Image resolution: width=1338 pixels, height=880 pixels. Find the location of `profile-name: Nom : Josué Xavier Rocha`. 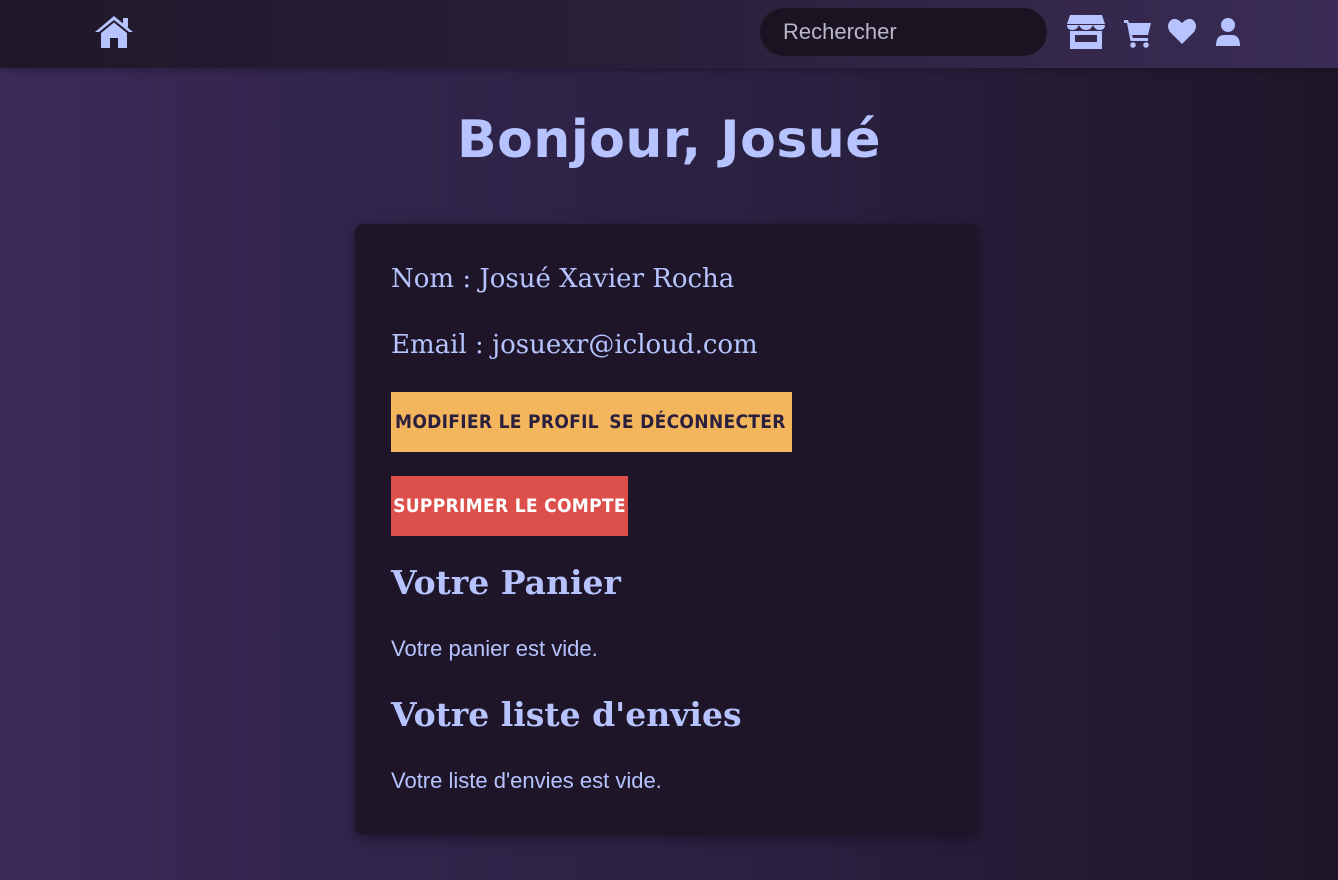

profile-name: Nom : Josué Xavier Rocha is located at coordinates (563, 279).